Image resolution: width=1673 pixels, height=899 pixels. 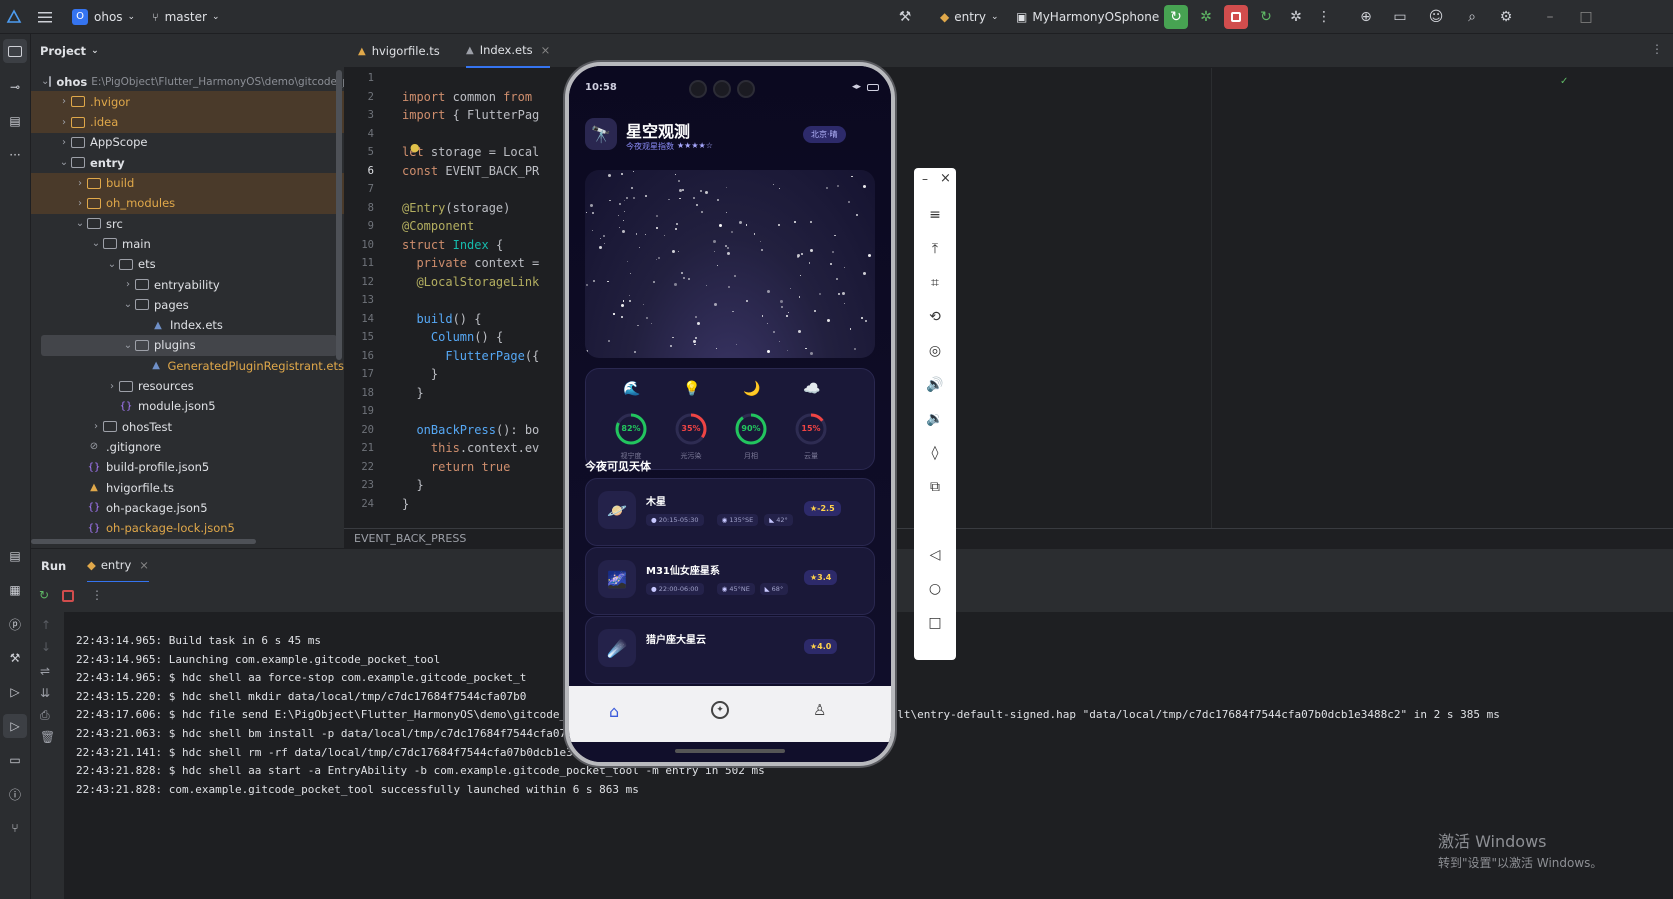 What do you see at coordinates (187, 487) in the screenshot?
I see `tree-item: ▲ hvigorfile.ts` at bounding box center [187, 487].